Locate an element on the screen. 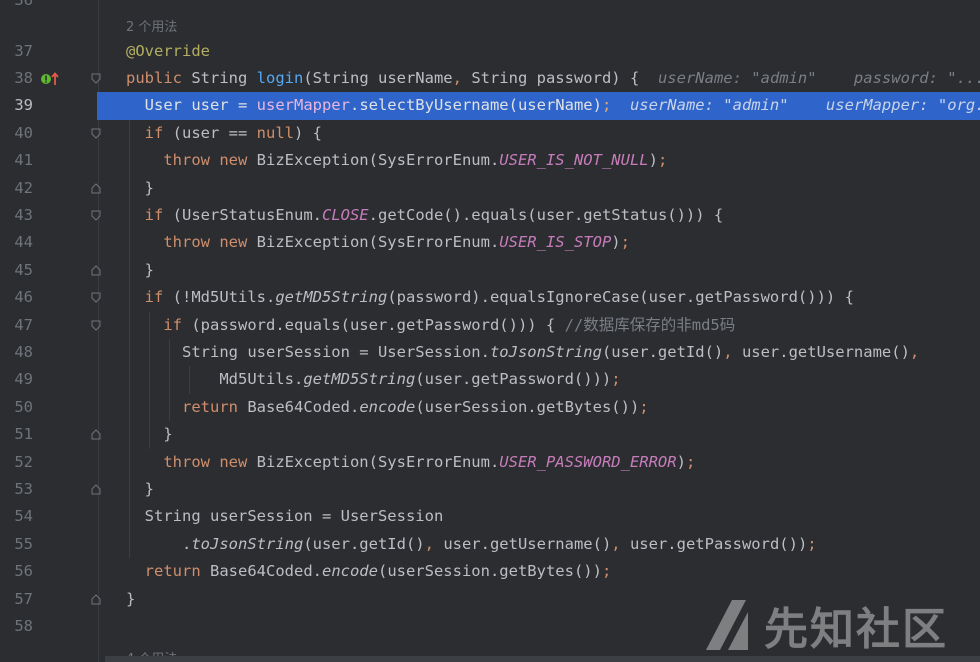 Image resolution: width=980 pixels, height=662 pixels. code-line-row: 54 String userSession = UserSession is located at coordinates (490, 516).